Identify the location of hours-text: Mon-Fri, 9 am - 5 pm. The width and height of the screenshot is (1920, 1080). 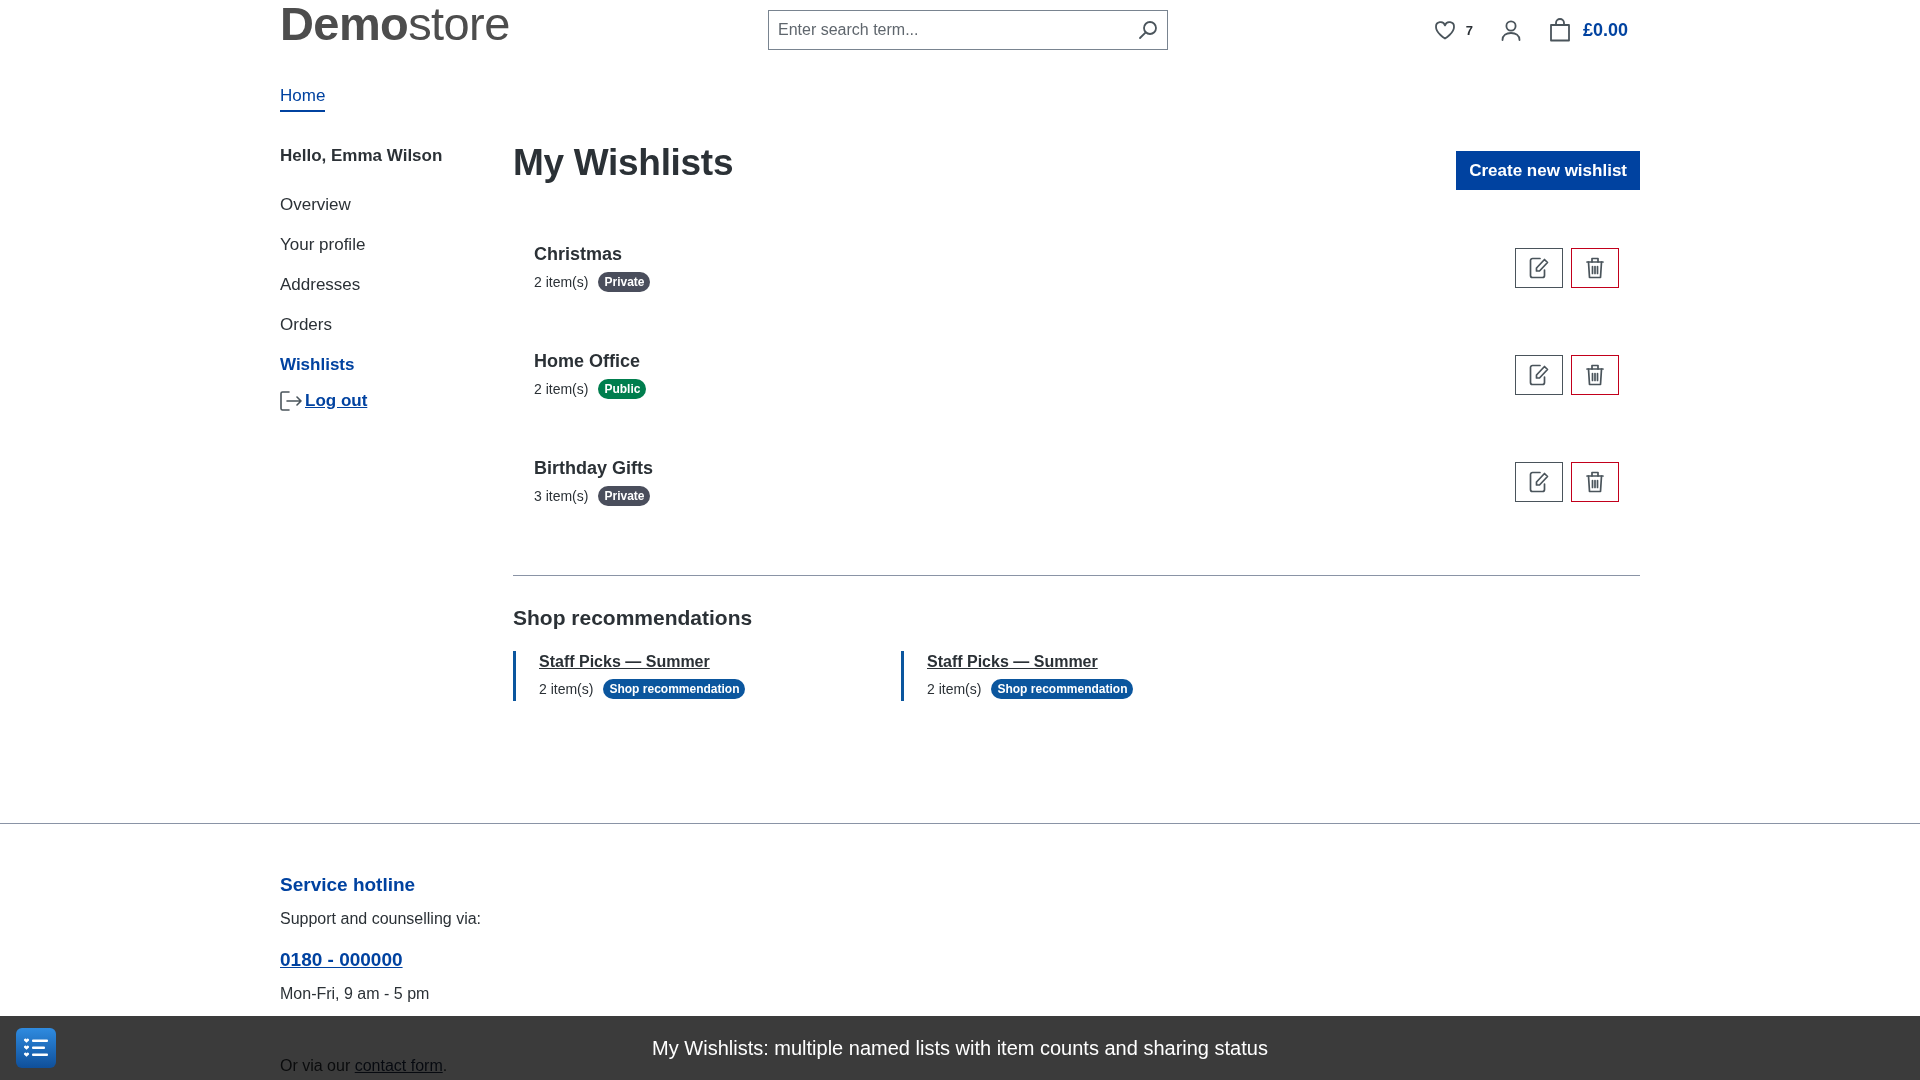
(355, 994).